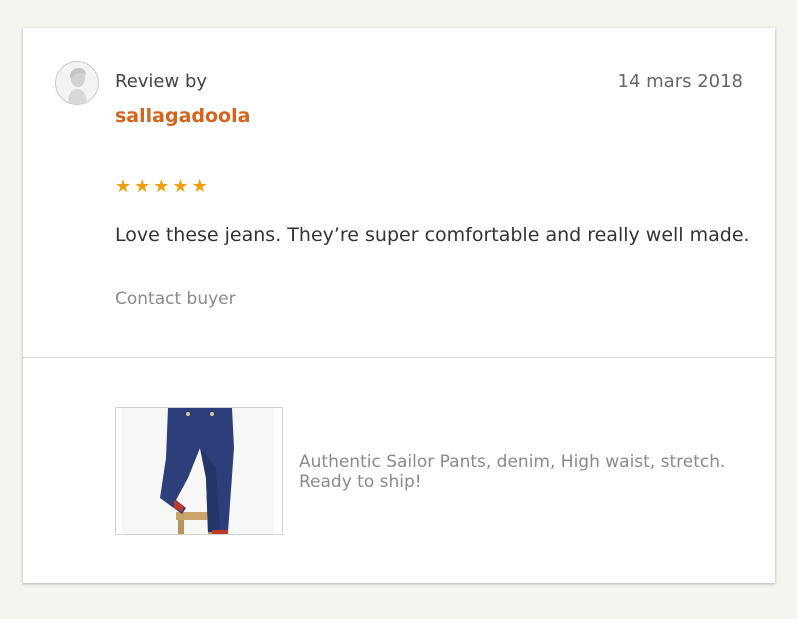 The height and width of the screenshot is (619, 797). Describe the element at coordinates (175, 299) in the screenshot. I see `contact-buyer-link: Contact buyer` at that location.